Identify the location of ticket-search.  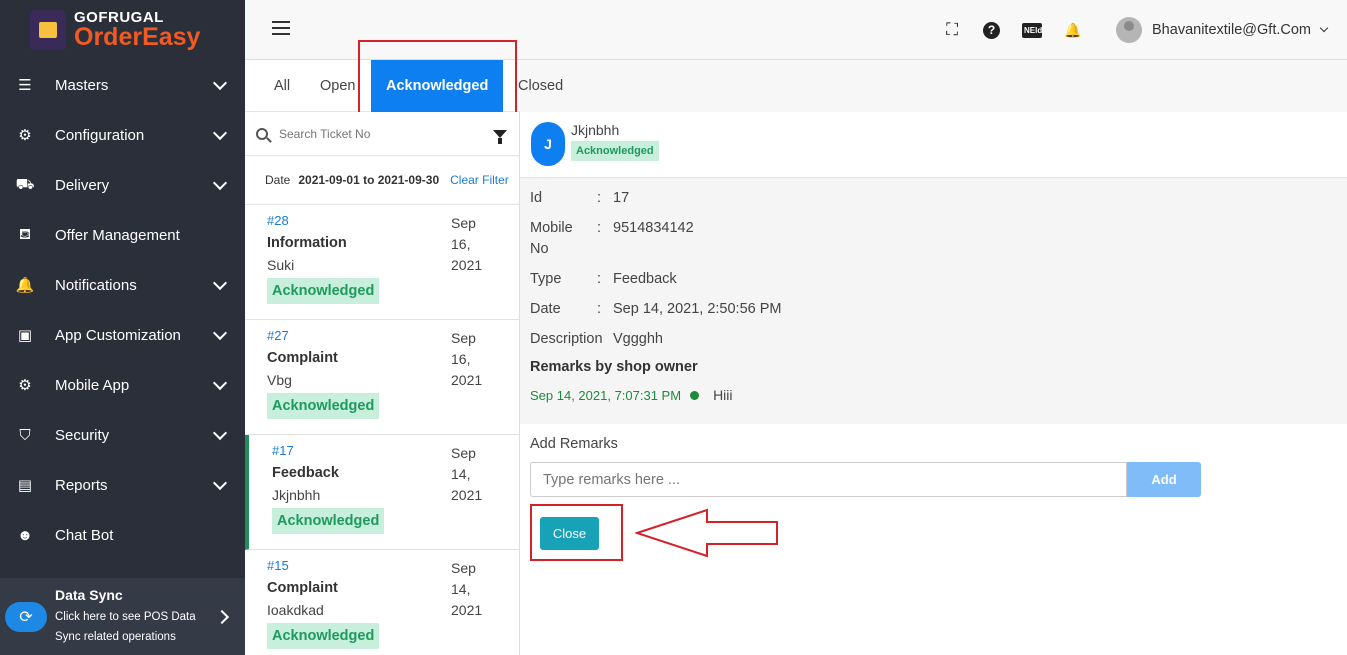
(382, 134).